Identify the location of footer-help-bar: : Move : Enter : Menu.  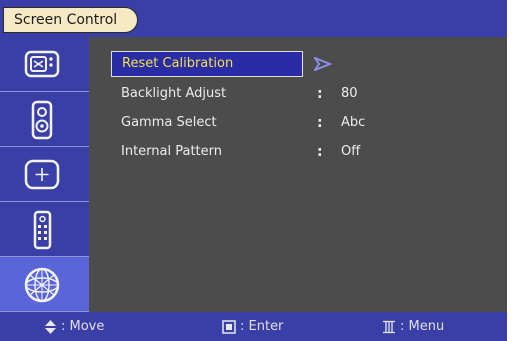
(253, 326).